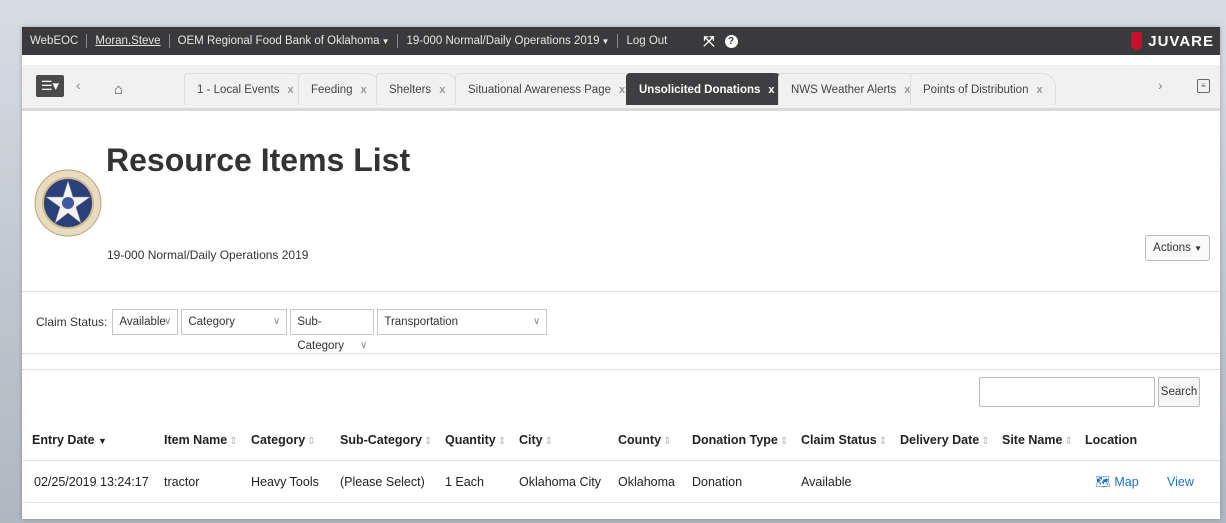 The image size is (1226, 523). I want to click on column-header-quantity: Quantity ⇕, so click(475, 441).